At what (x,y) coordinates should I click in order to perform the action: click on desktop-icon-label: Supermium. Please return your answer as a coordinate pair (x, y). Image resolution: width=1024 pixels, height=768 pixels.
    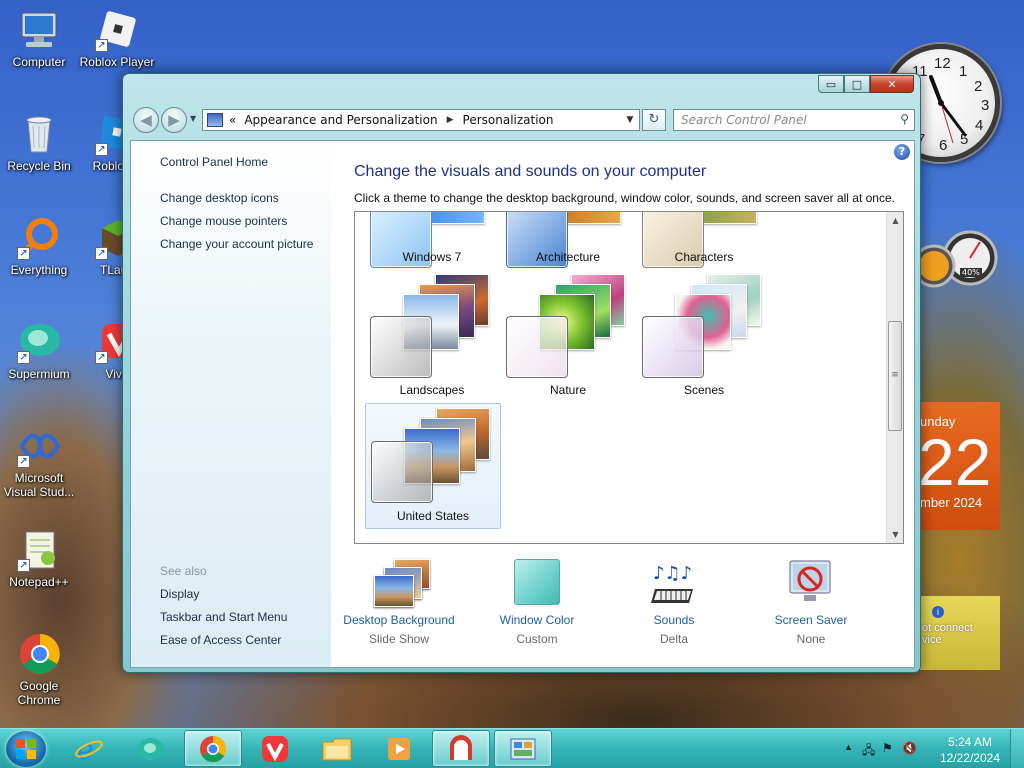
    Looking at the image, I should click on (39, 374).